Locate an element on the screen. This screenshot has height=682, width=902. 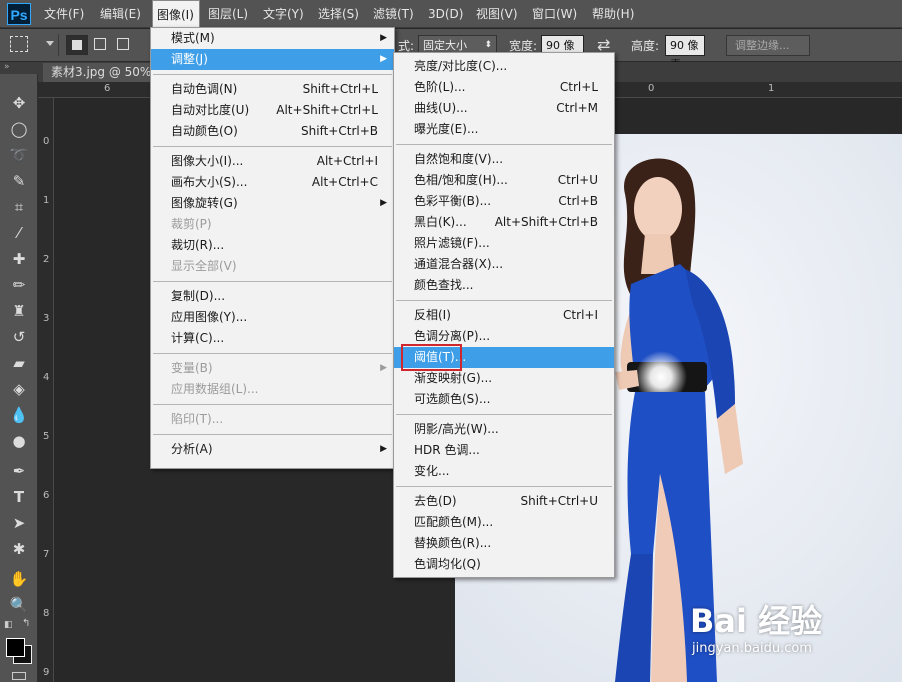
add-selection-icon is located at coordinates (100, 44).